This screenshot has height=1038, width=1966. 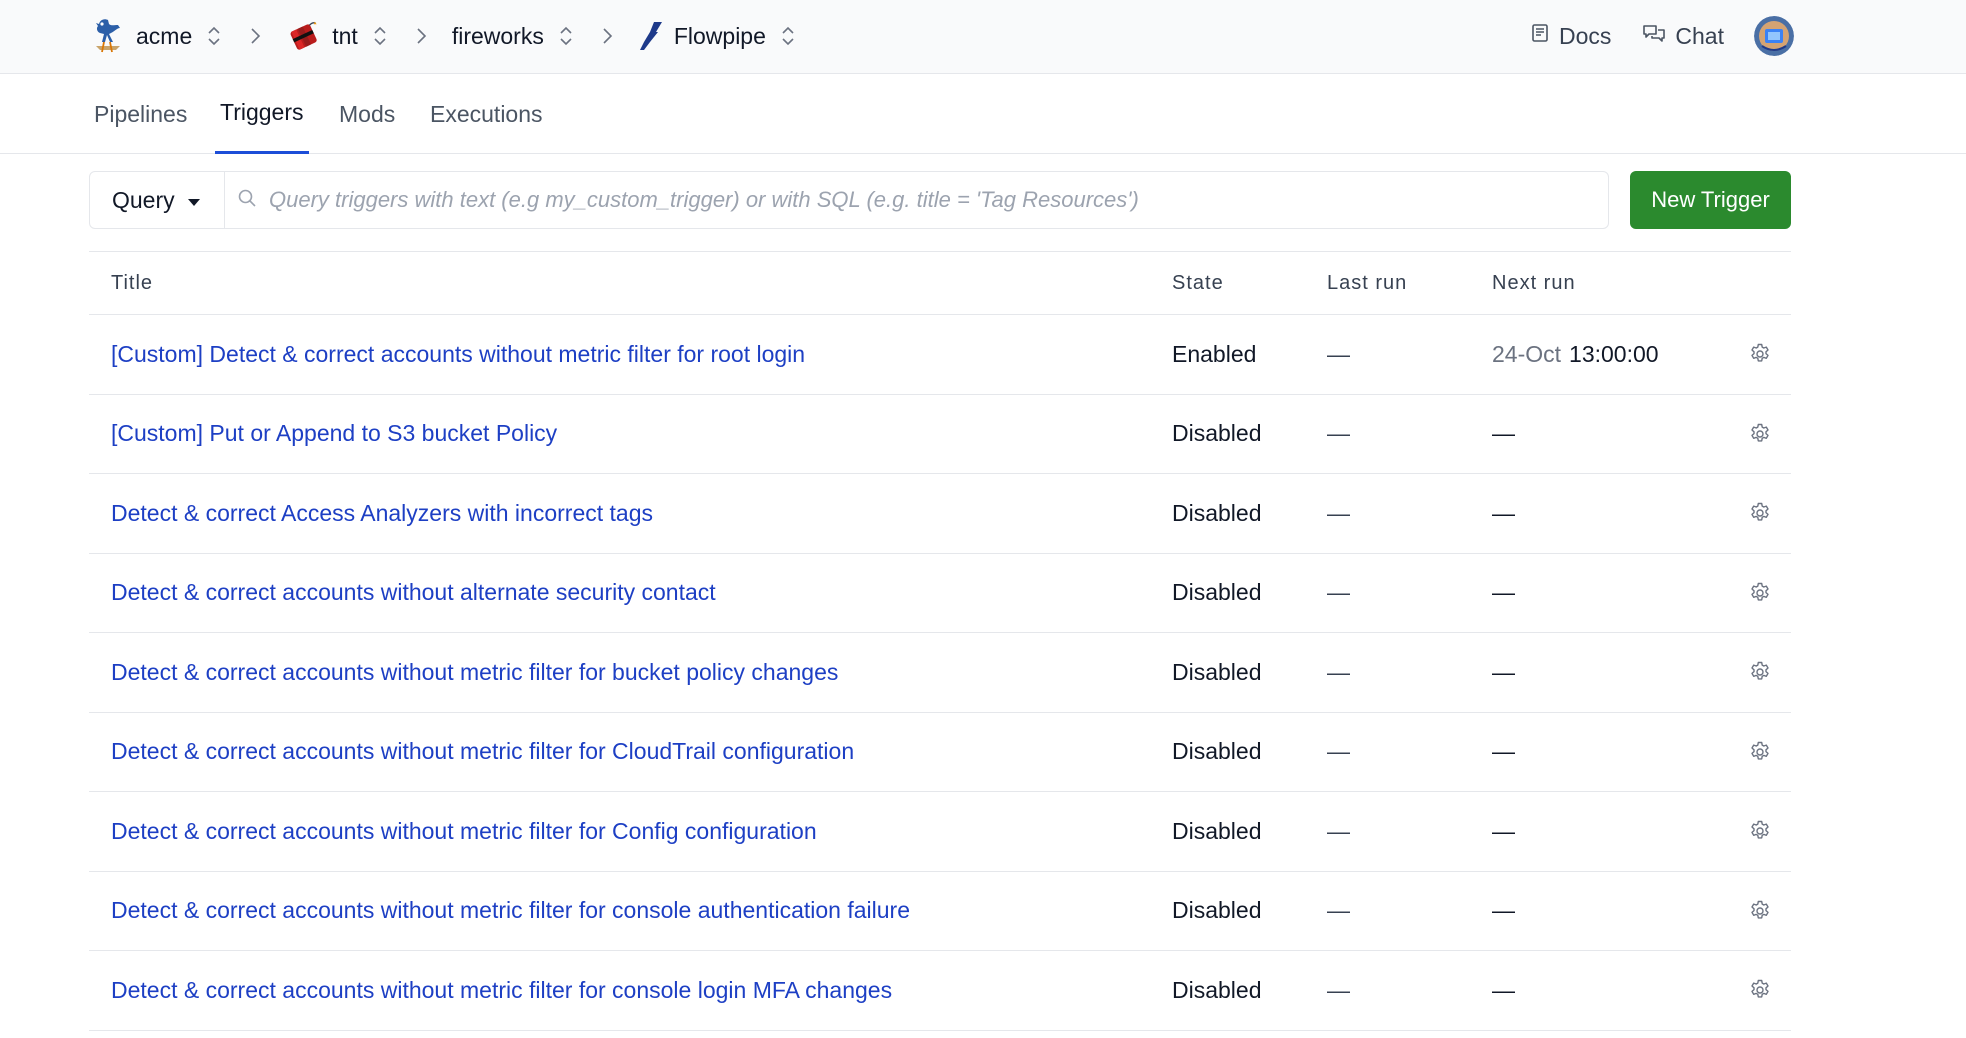 I want to click on trigger-next-run: 24-Oct 13:00:00, so click(x=1575, y=354).